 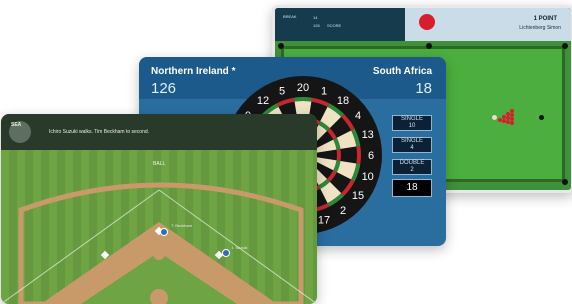 What do you see at coordinates (343, 211) in the screenshot?
I see `board-number: 2` at bounding box center [343, 211].